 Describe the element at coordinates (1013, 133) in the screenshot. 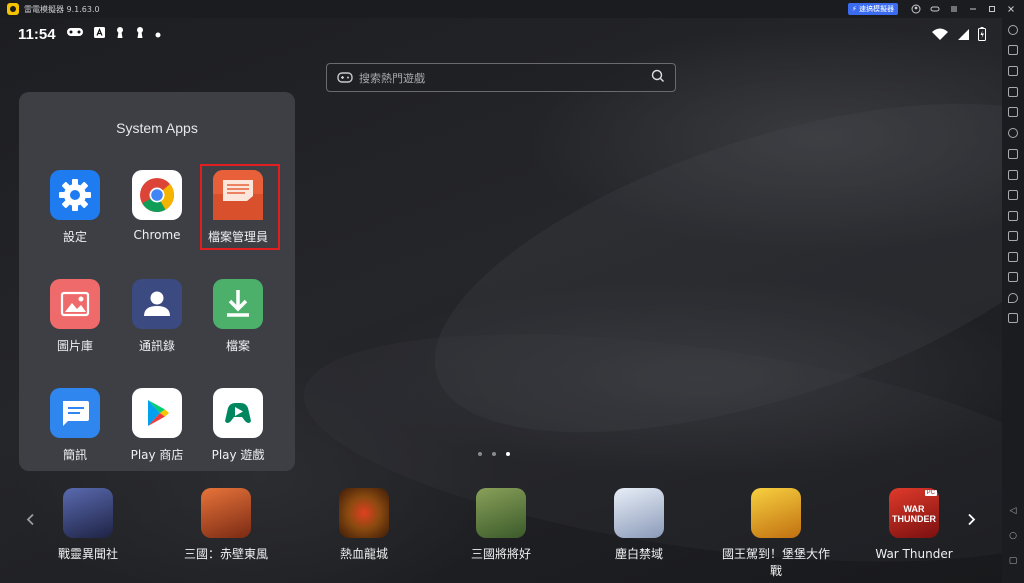

I see `rotate-icon` at that location.